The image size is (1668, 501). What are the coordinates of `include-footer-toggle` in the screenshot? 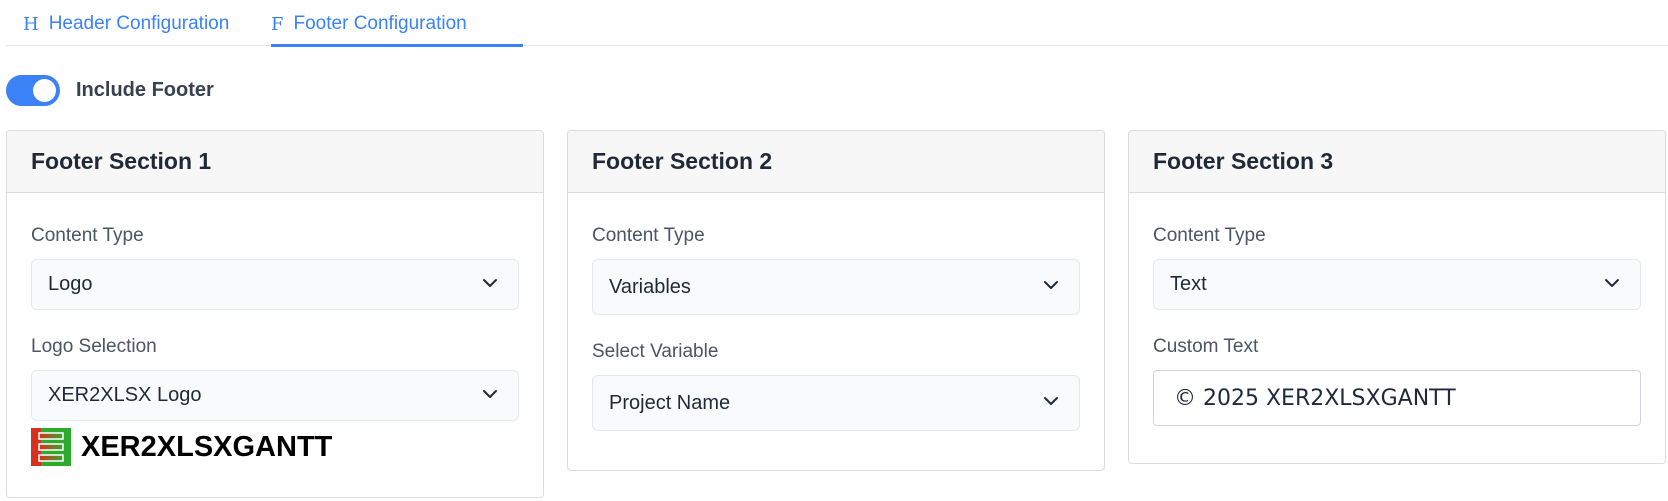 It's located at (33, 90).